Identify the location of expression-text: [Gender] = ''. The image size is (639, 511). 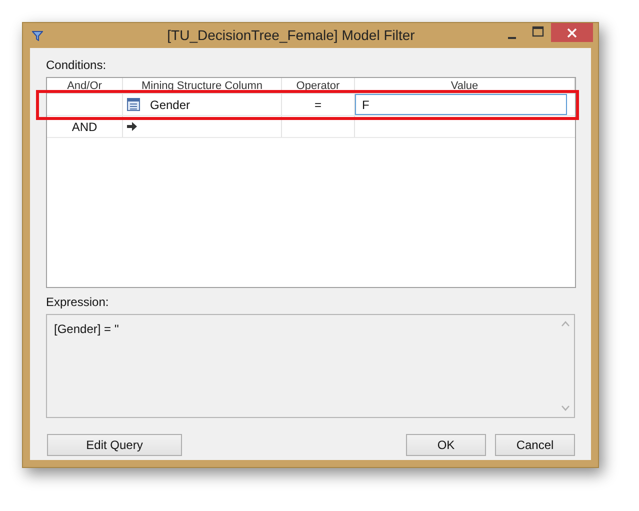
(86, 329).